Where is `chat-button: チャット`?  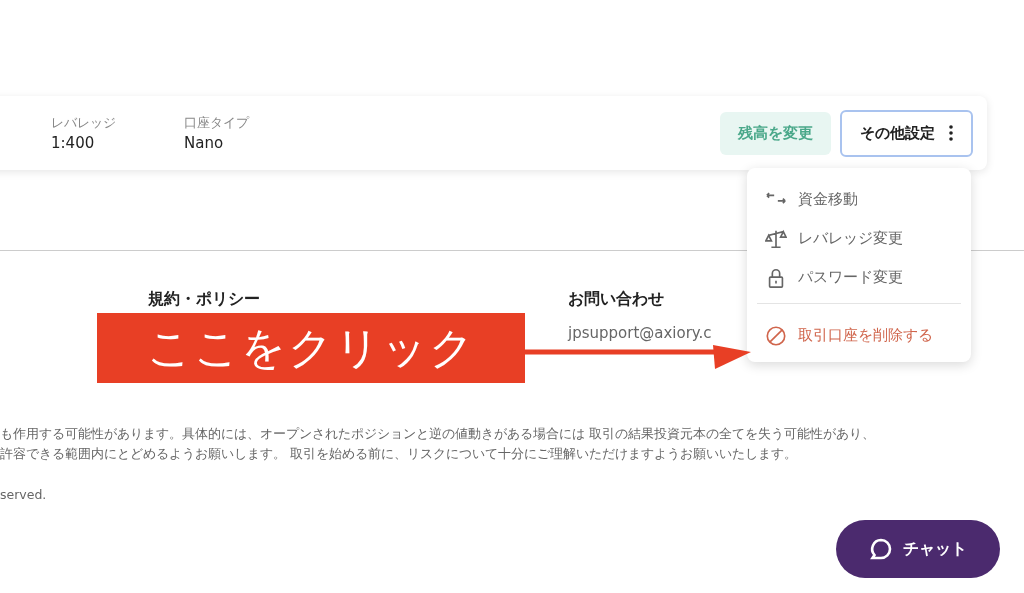 chat-button: チャット is located at coordinates (918, 549).